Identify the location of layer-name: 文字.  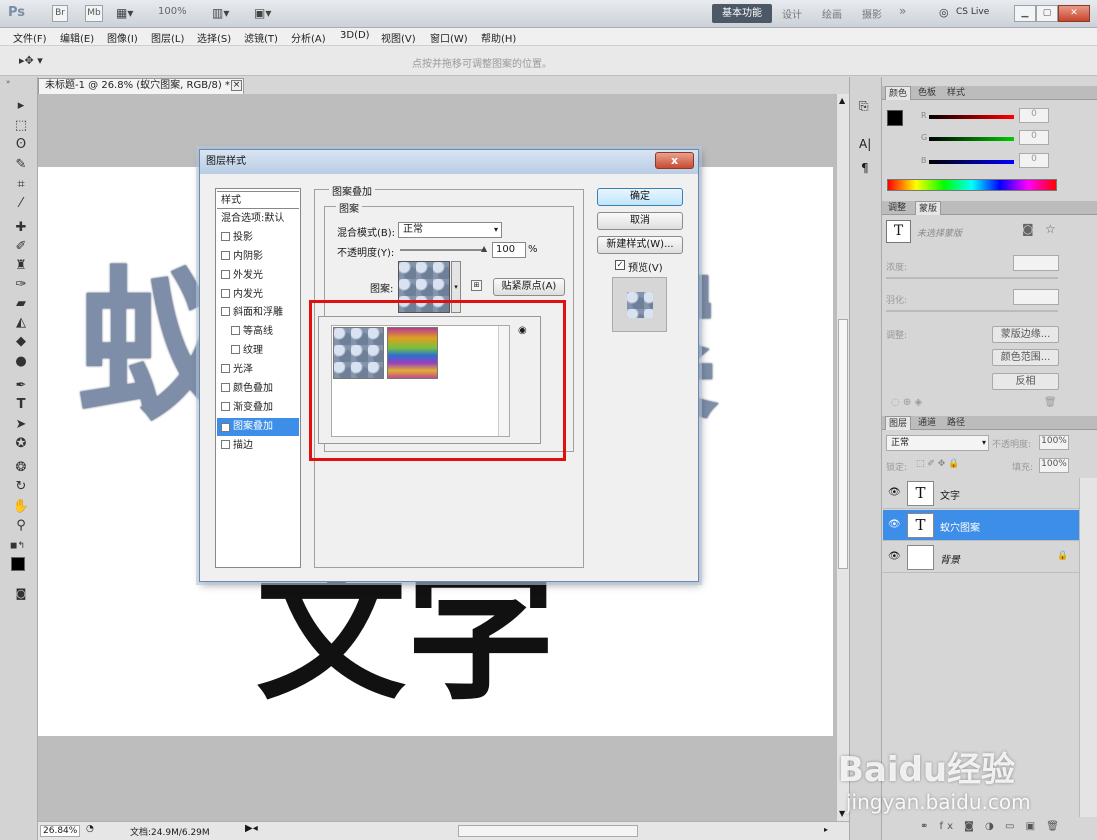
(950, 494).